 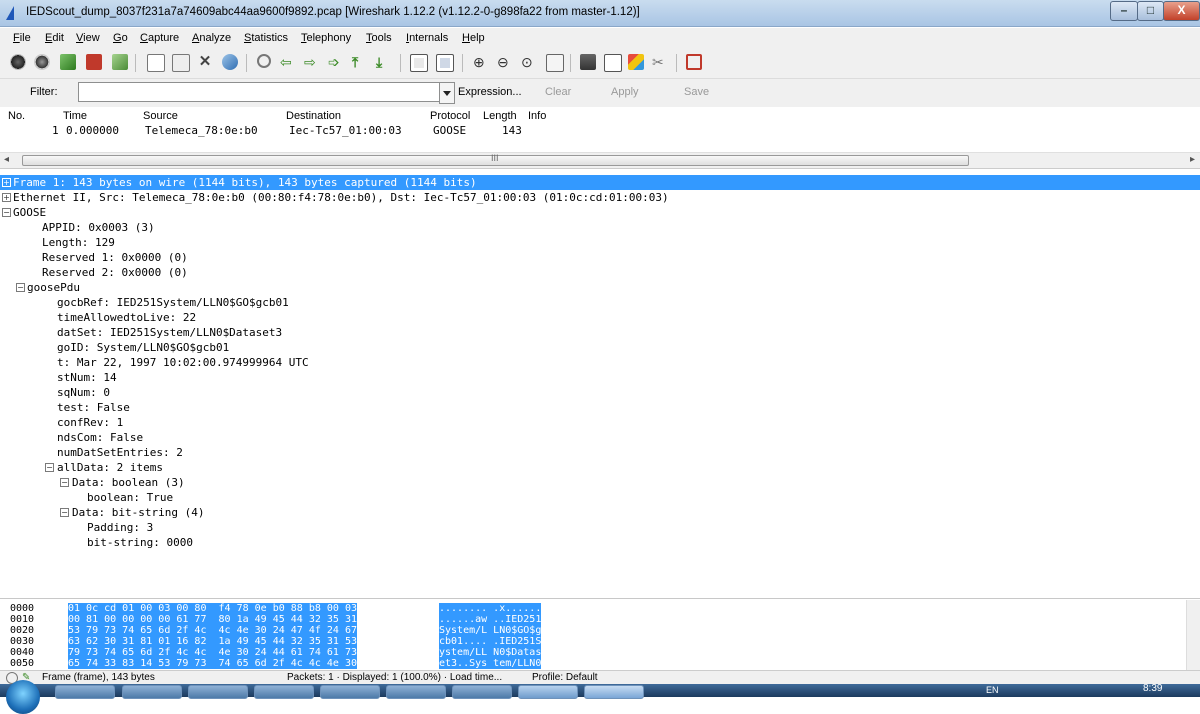 I want to click on bytes-ascii: ystem/LL N0$Datas, so click(x=490, y=652).